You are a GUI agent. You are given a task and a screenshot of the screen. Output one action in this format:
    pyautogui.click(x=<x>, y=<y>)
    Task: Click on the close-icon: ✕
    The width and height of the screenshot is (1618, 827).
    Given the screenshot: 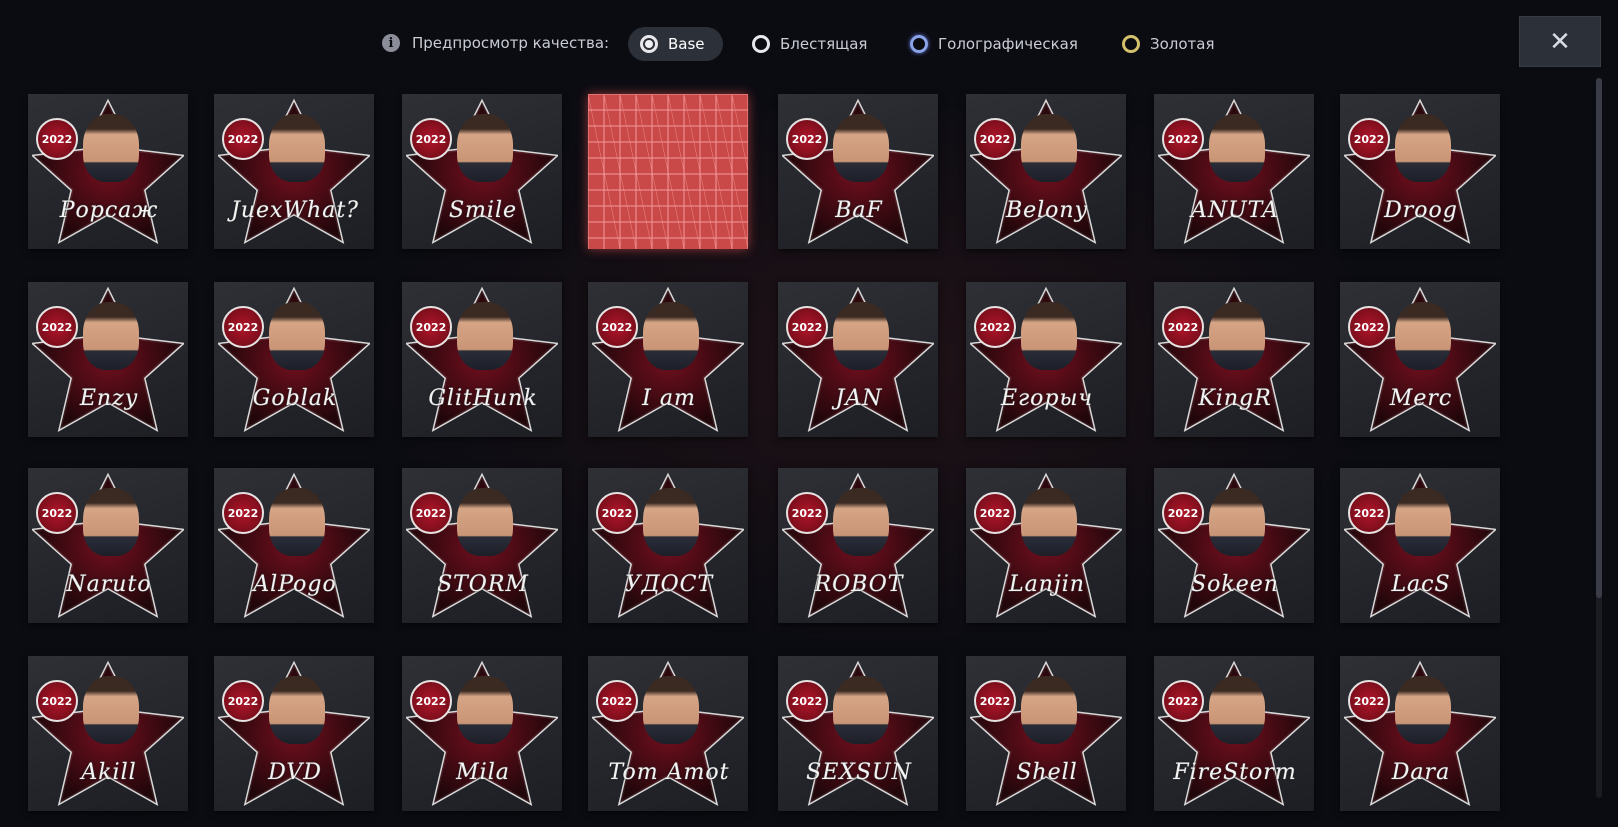 What is the action you would take?
    pyautogui.click(x=1560, y=41)
    